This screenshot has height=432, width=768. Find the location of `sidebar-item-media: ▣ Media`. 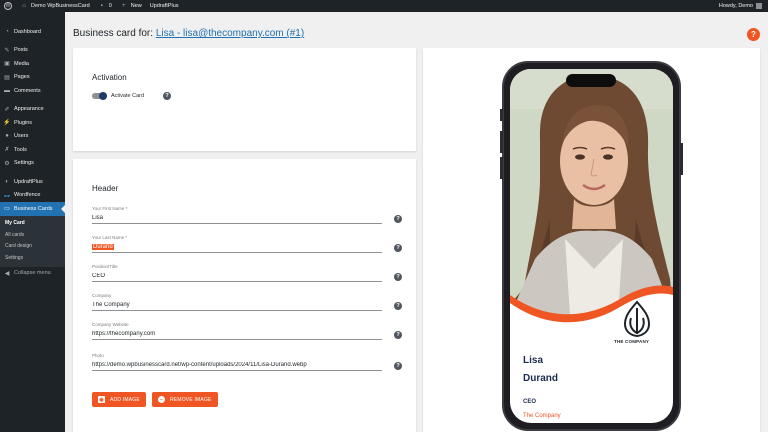

sidebar-item-media: ▣ Media is located at coordinates (32, 64).